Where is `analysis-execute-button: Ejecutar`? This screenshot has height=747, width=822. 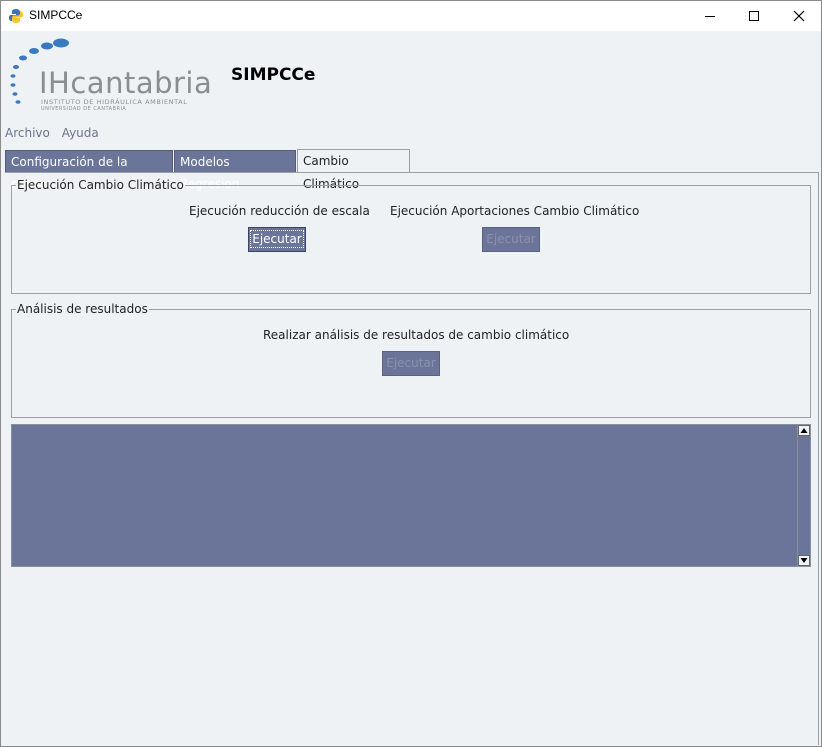 analysis-execute-button: Ejecutar is located at coordinates (411, 363).